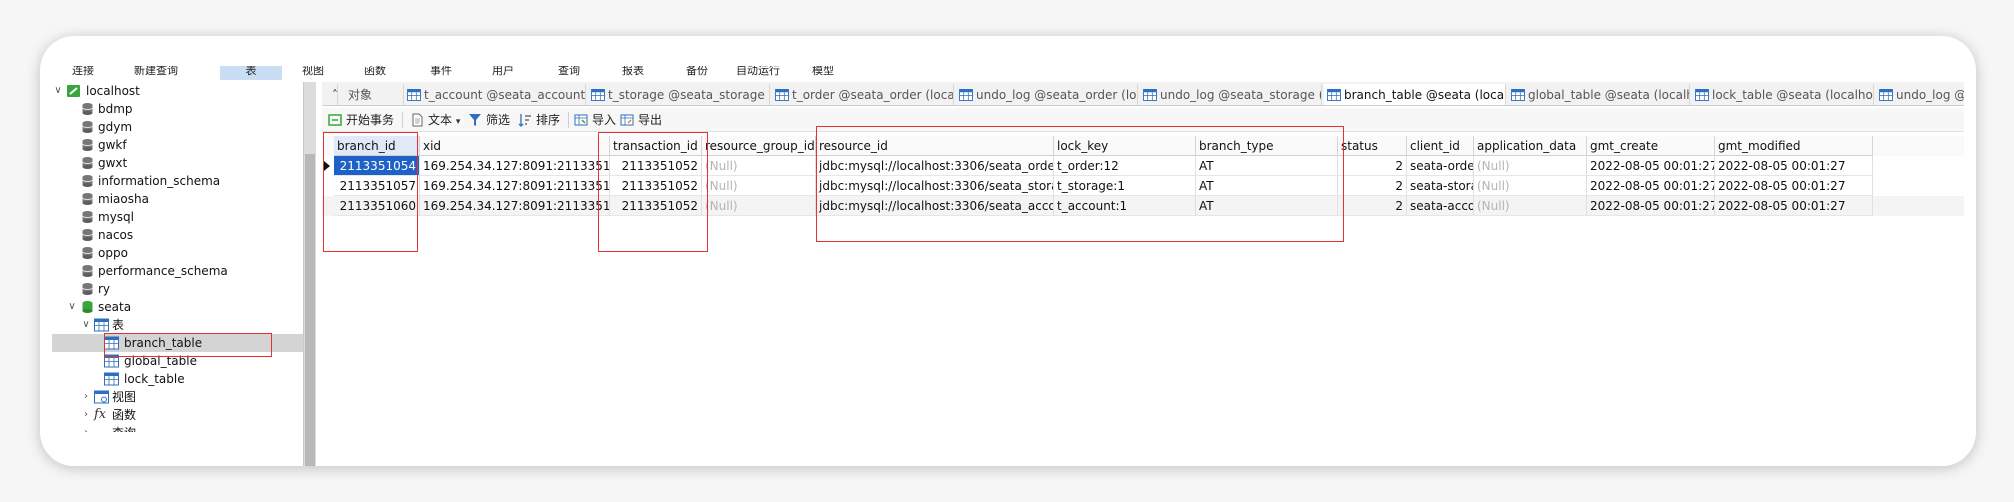 The image size is (2014, 502). I want to click on tree-table-lock-table: lock_table, so click(177, 379).